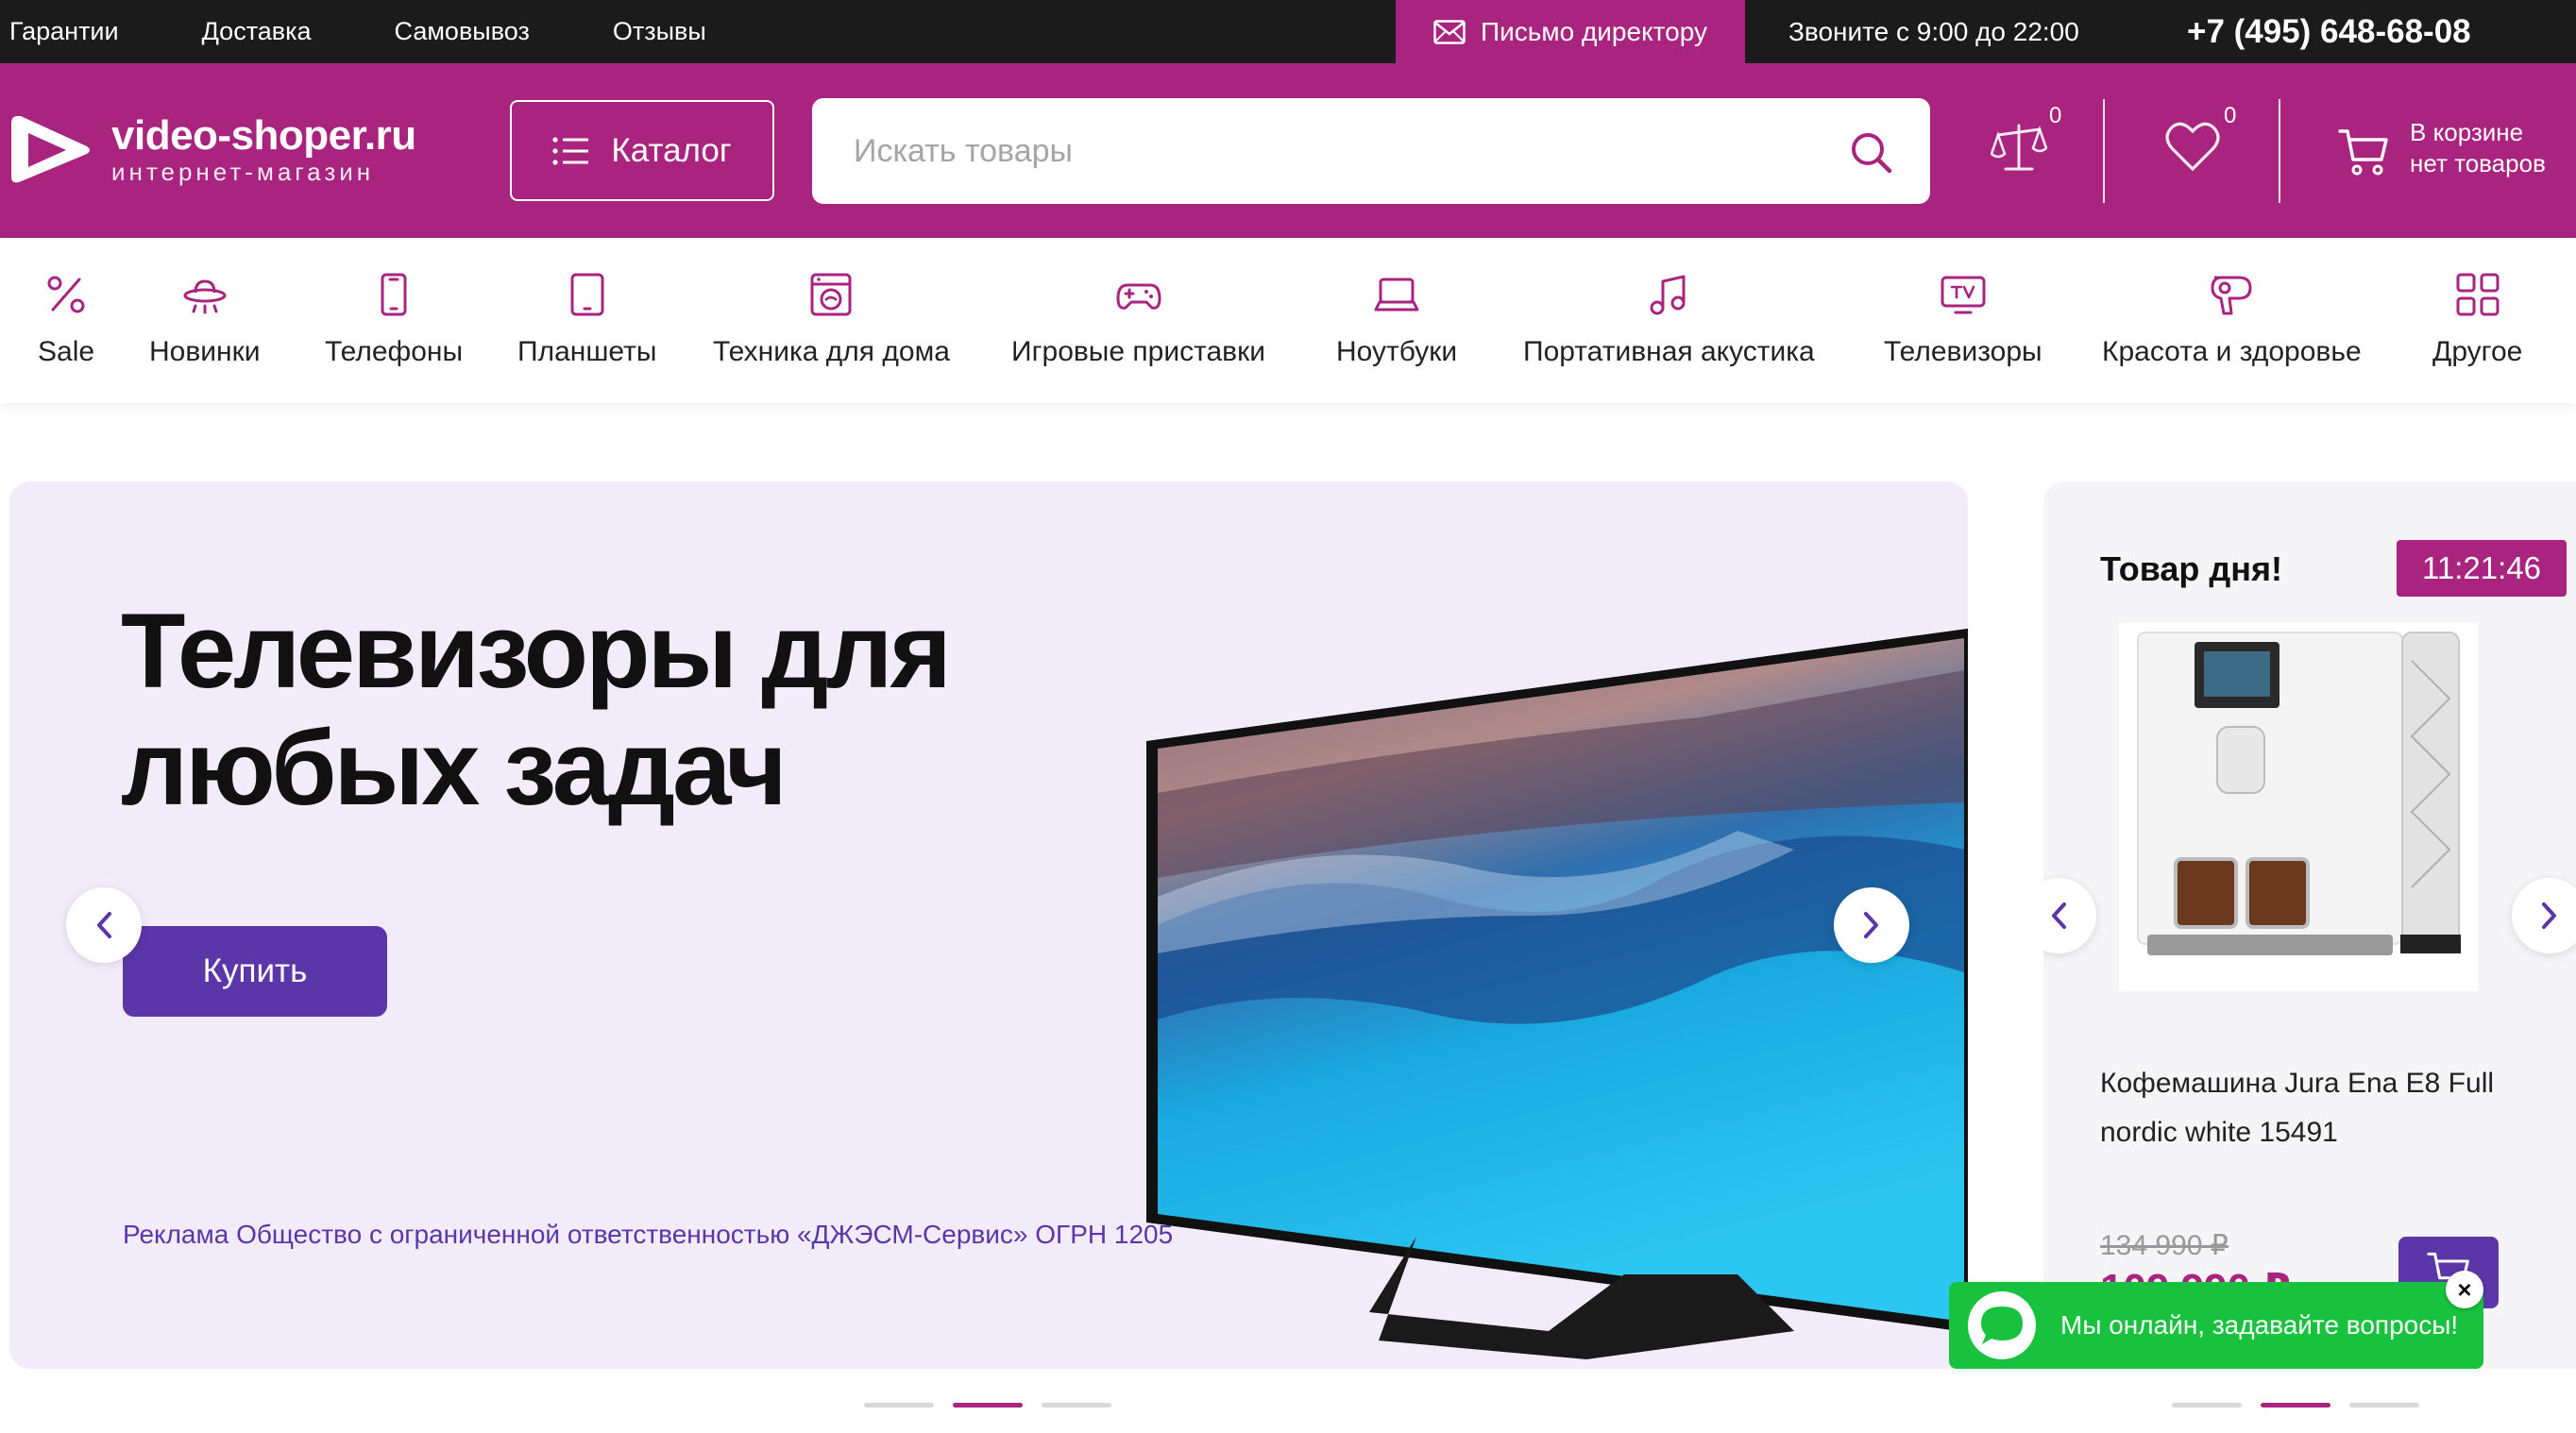 The height and width of the screenshot is (1433, 2576). Describe the element at coordinates (1669, 351) in the screenshot. I see `category-label: Портативная акустика` at that location.